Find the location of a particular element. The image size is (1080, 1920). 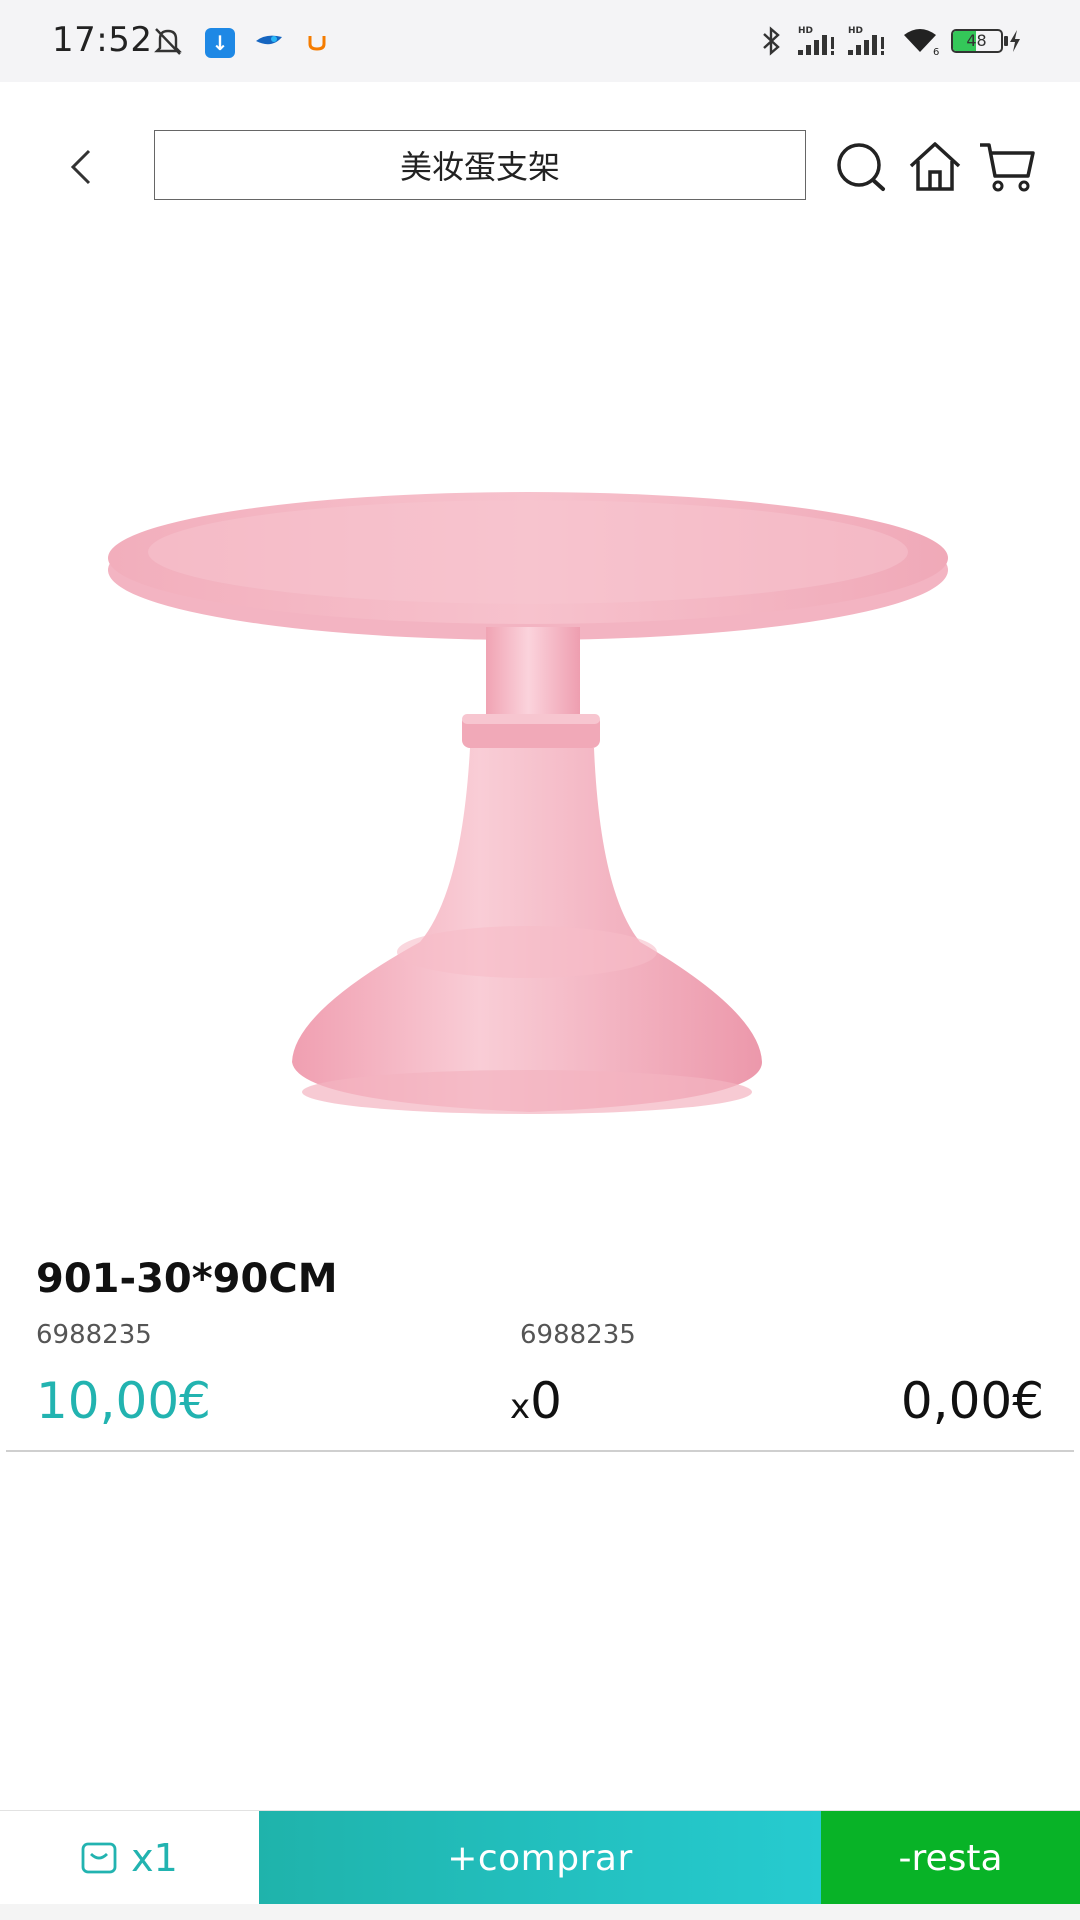

bottom-action-bar: x1 +comprar -resta is located at coordinates (540, 1857).